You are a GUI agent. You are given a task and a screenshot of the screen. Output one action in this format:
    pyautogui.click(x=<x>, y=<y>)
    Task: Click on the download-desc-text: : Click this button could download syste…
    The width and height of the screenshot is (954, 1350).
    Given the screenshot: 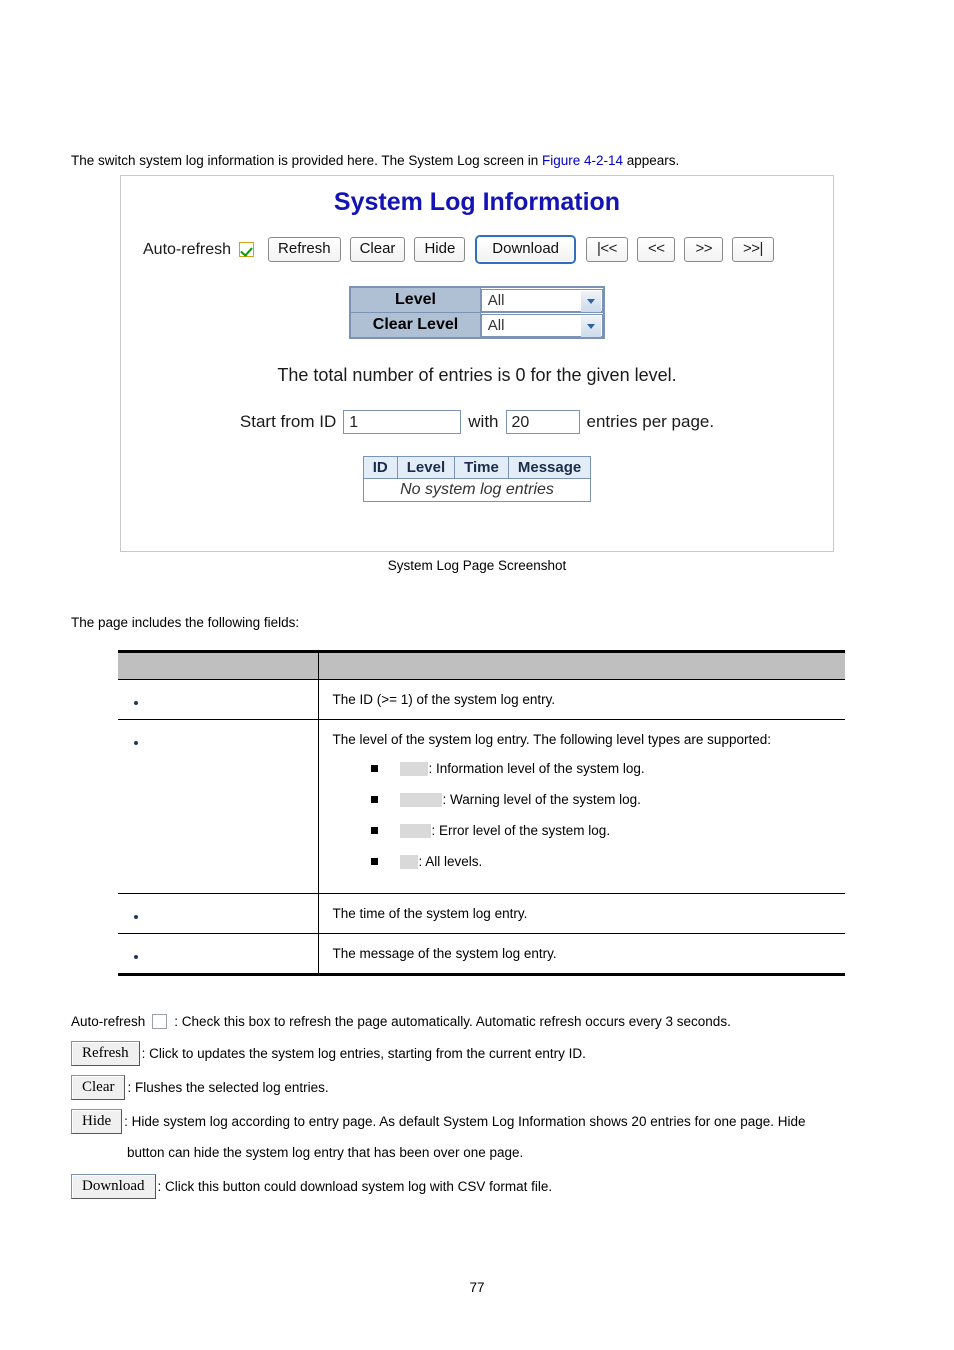 What is the action you would take?
    pyautogui.click(x=355, y=1186)
    